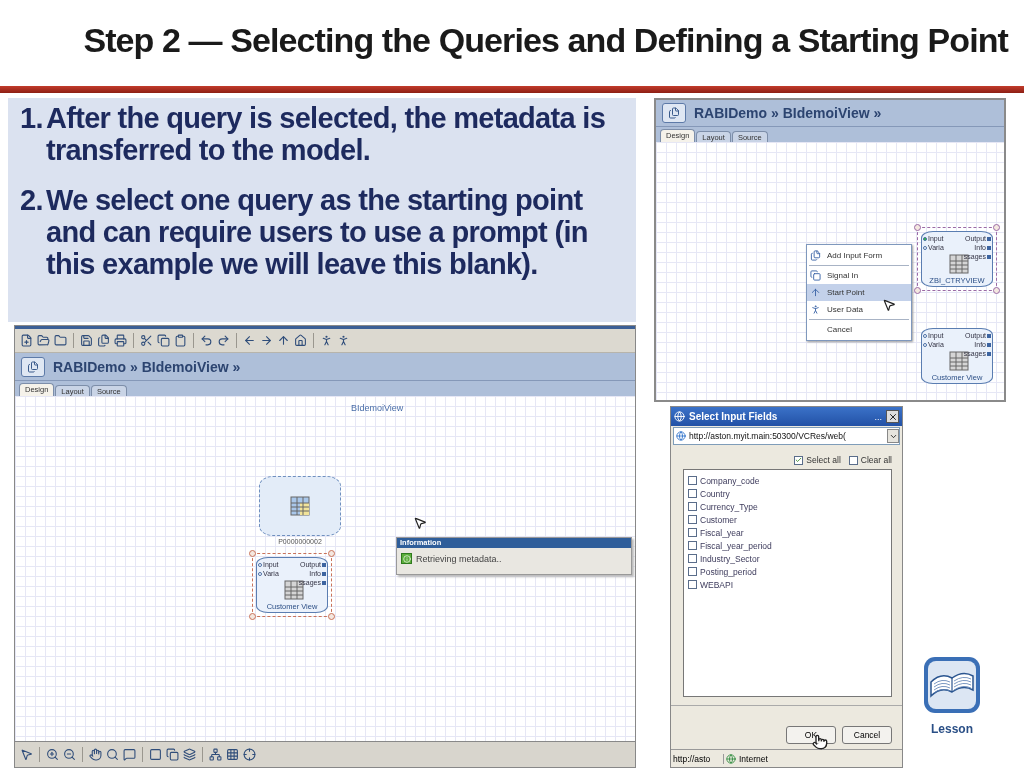 The width and height of the screenshot is (1024, 768). Describe the element at coordinates (206, 340) in the screenshot. I see `undo-icon` at that location.